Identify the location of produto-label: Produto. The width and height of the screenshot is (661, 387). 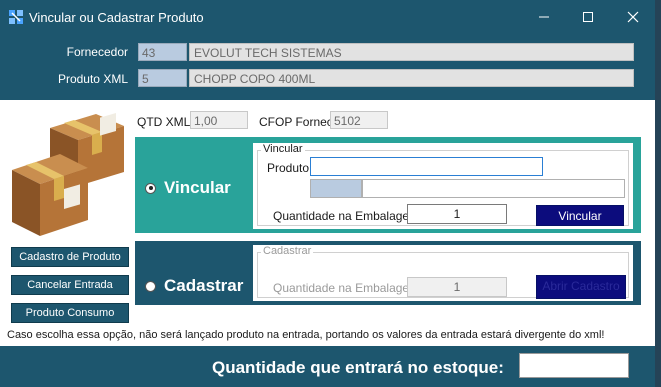
(288, 168).